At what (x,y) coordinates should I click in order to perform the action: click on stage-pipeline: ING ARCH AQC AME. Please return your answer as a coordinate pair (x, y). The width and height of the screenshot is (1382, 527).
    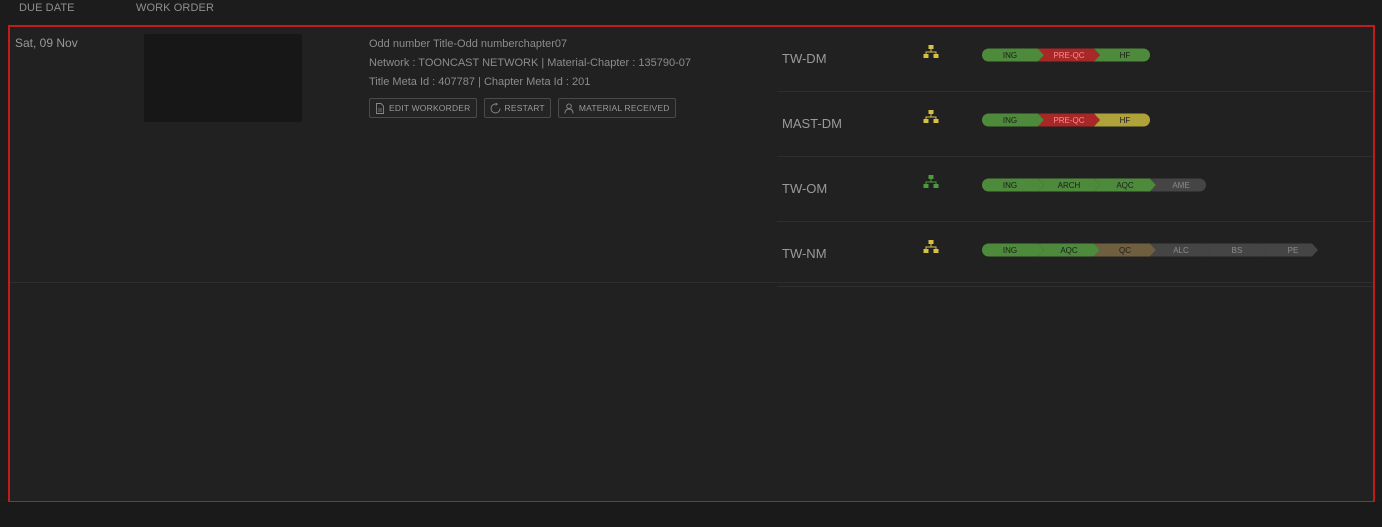
    Looking at the image, I should click on (1094, 185).